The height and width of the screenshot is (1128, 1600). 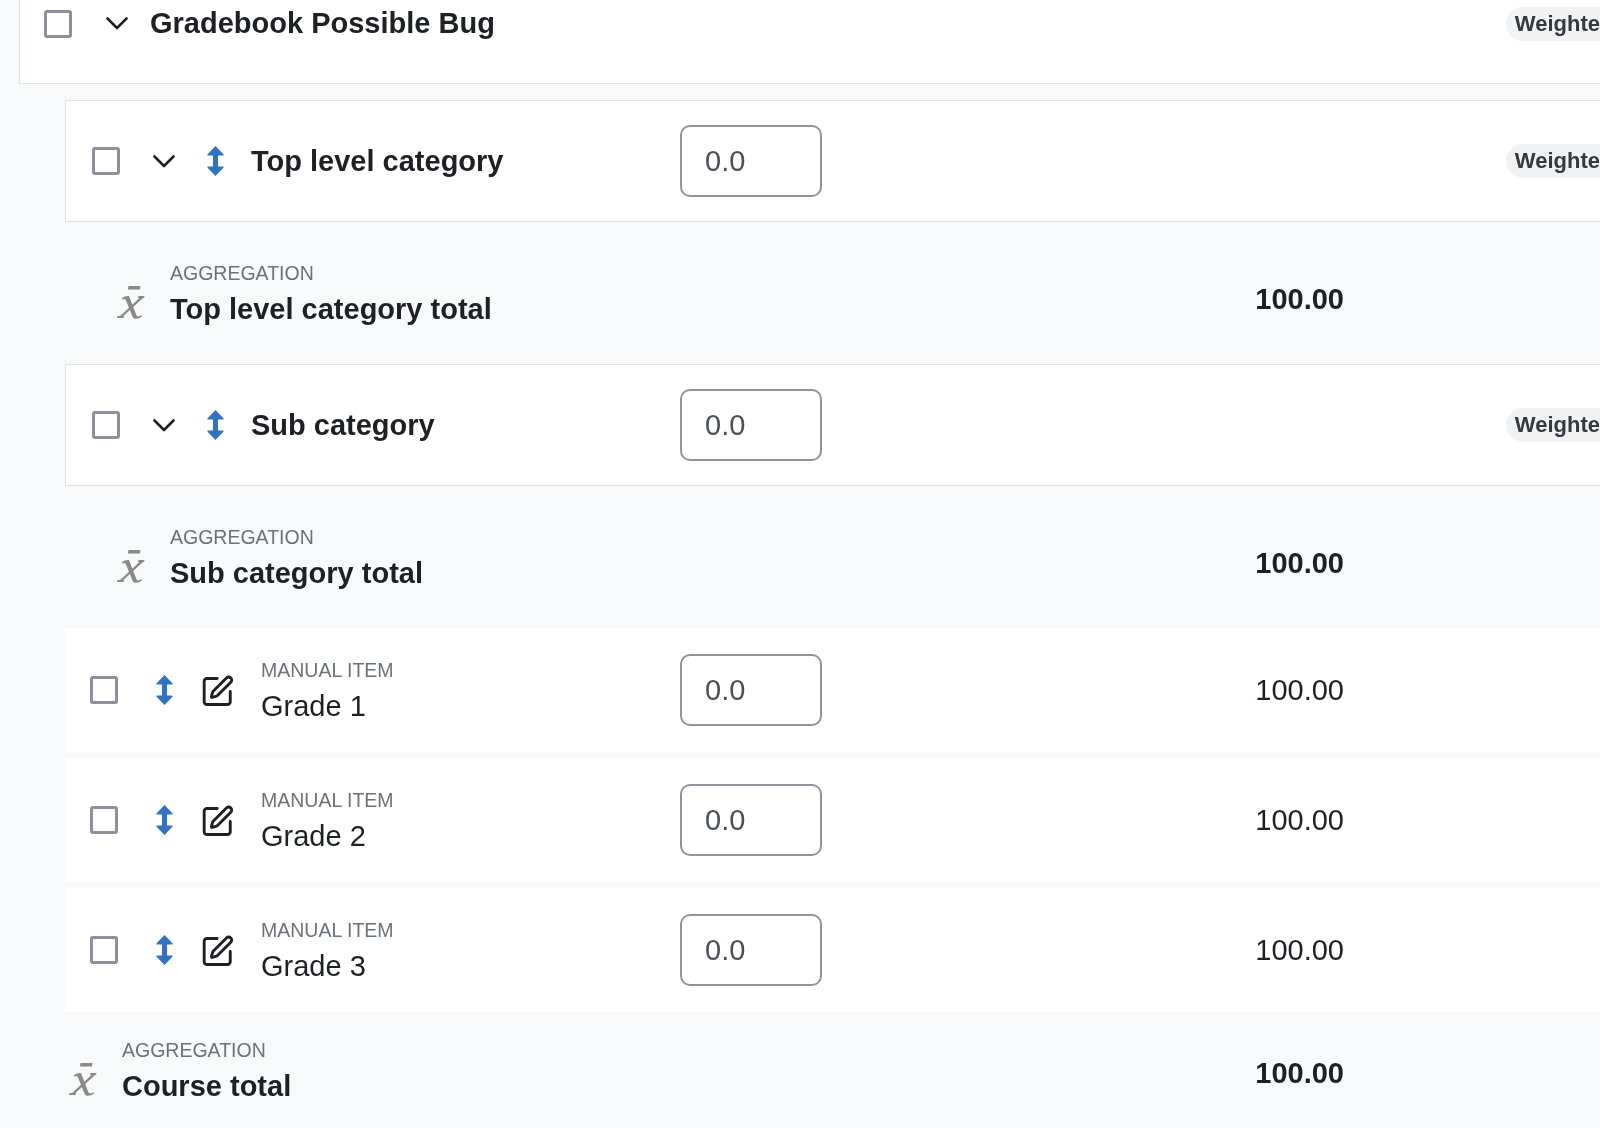 What do you see at coordinates (343, 425) in the screenshot?
I see `category-title: Sub category` at bounding box center [343, 425].